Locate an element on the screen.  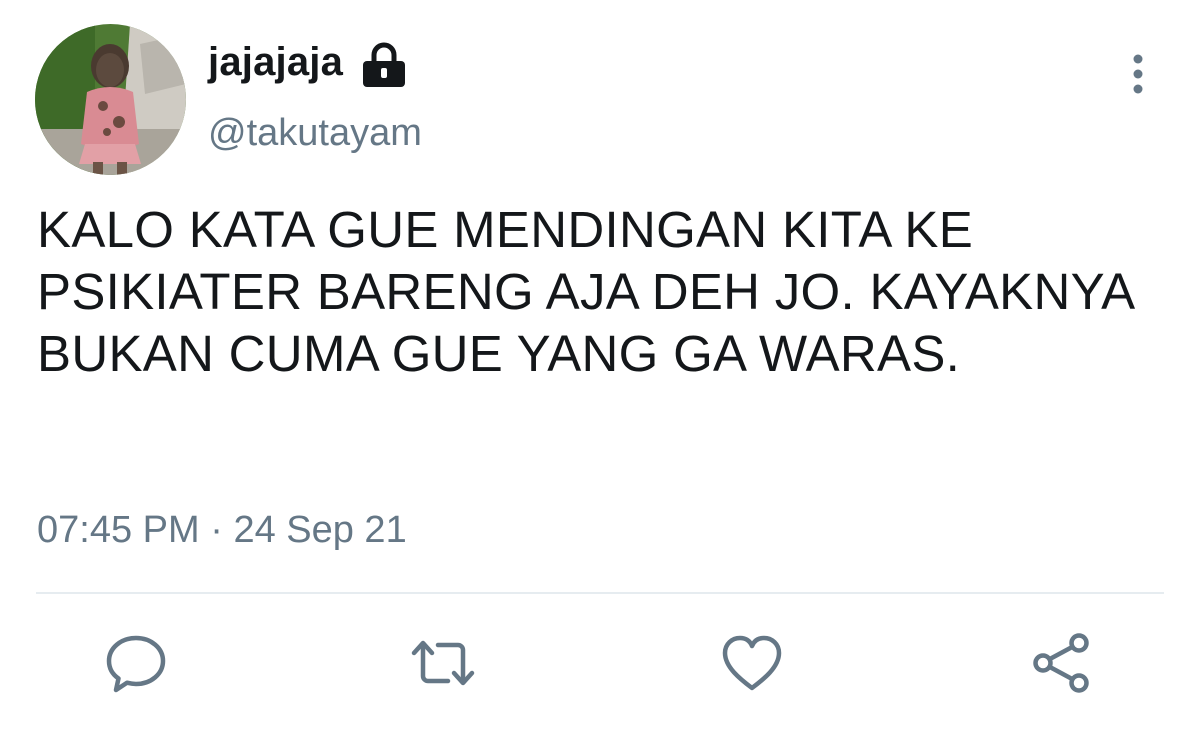
avatar is located at coordinates (110, 99).